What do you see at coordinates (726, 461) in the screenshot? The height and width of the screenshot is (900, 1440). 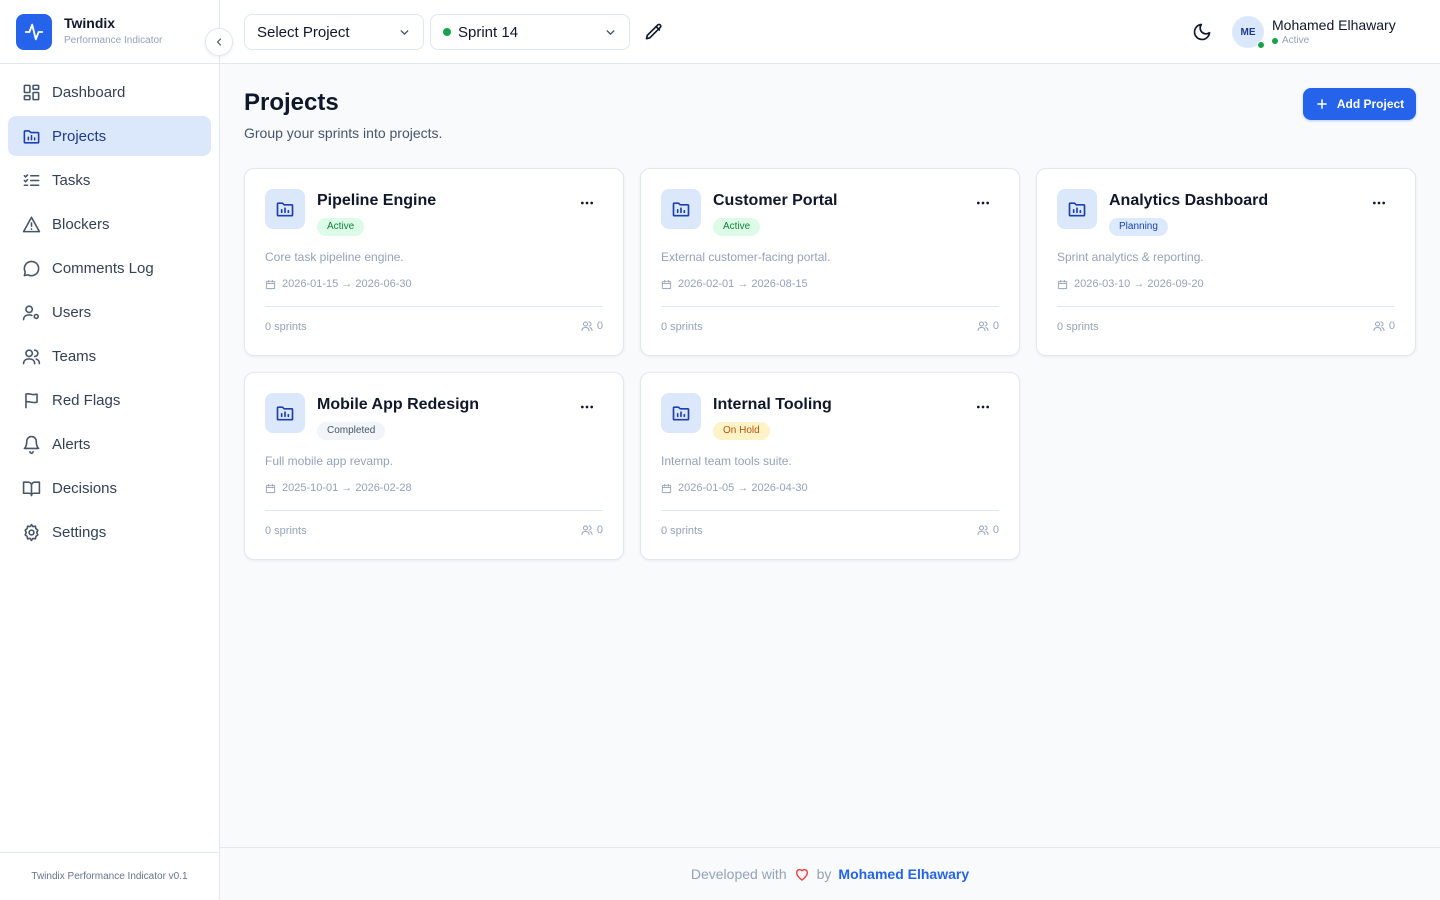 I see `project-description: Internal team tools suite.` at bounding box center [726, 461].